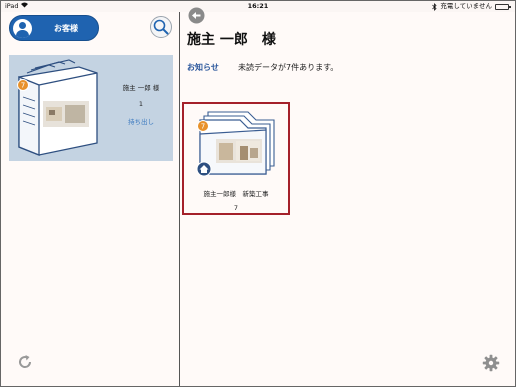  I want to click on binder-box-icon: 7, so click(57, 107).